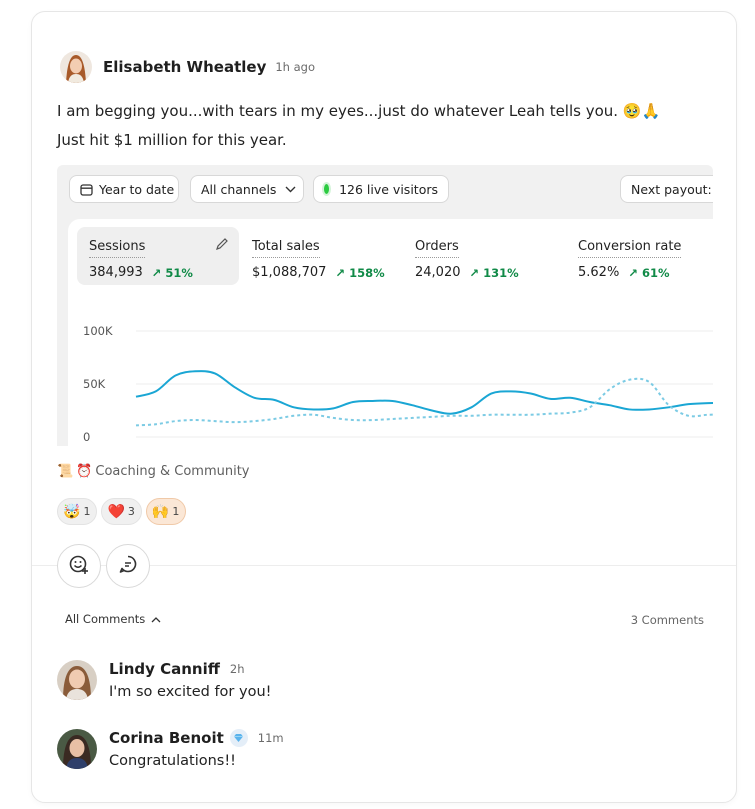  What do you see at coordinates (184, 67) in the screenshot?
I see `author-name: Elisabeth Wheatley` at bounding box center [184, 67].